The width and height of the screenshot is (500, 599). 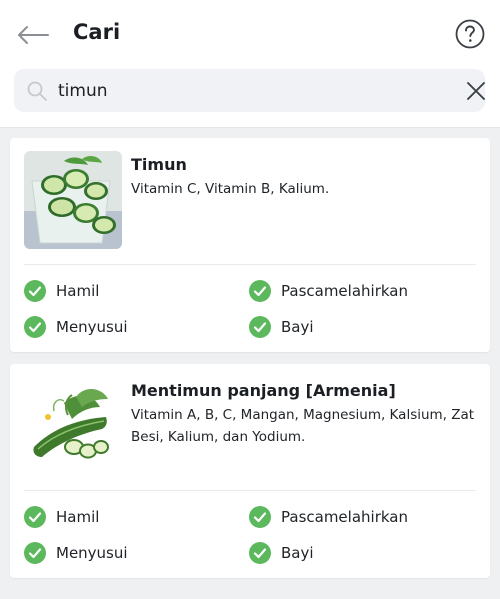 I want to click on help-button, so click(x=470, y=34).